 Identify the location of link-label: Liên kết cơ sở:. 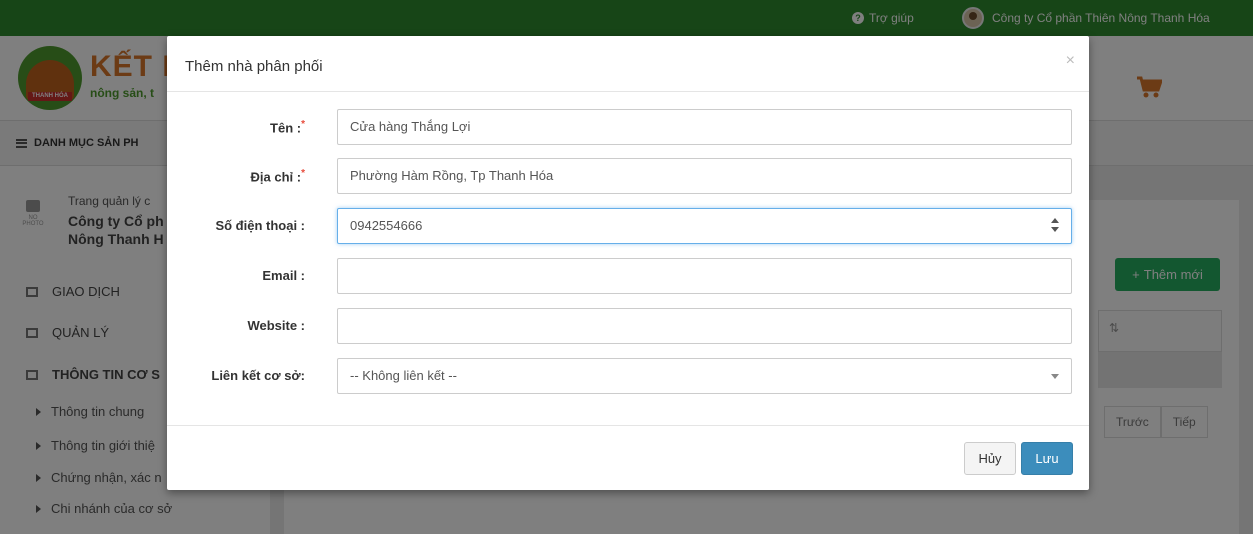
(258, 375).